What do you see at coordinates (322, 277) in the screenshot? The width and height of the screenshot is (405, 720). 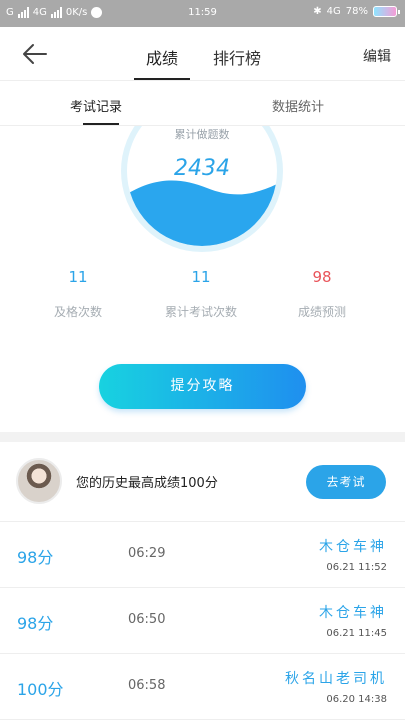 I see `score-prediction-value: 98` at bounding box center [322, 277].